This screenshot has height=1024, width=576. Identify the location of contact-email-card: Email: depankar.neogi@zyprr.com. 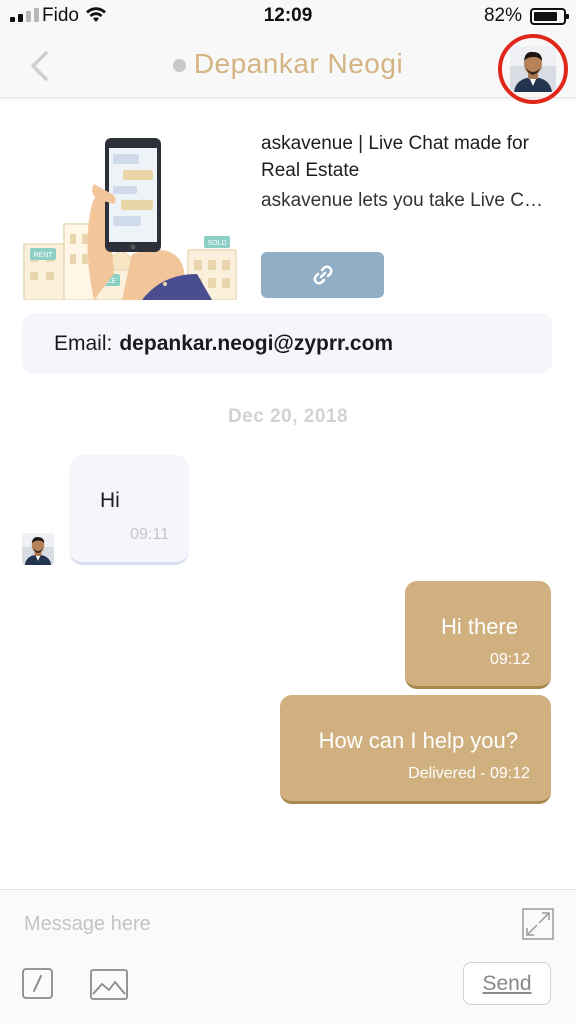
(287, 343).